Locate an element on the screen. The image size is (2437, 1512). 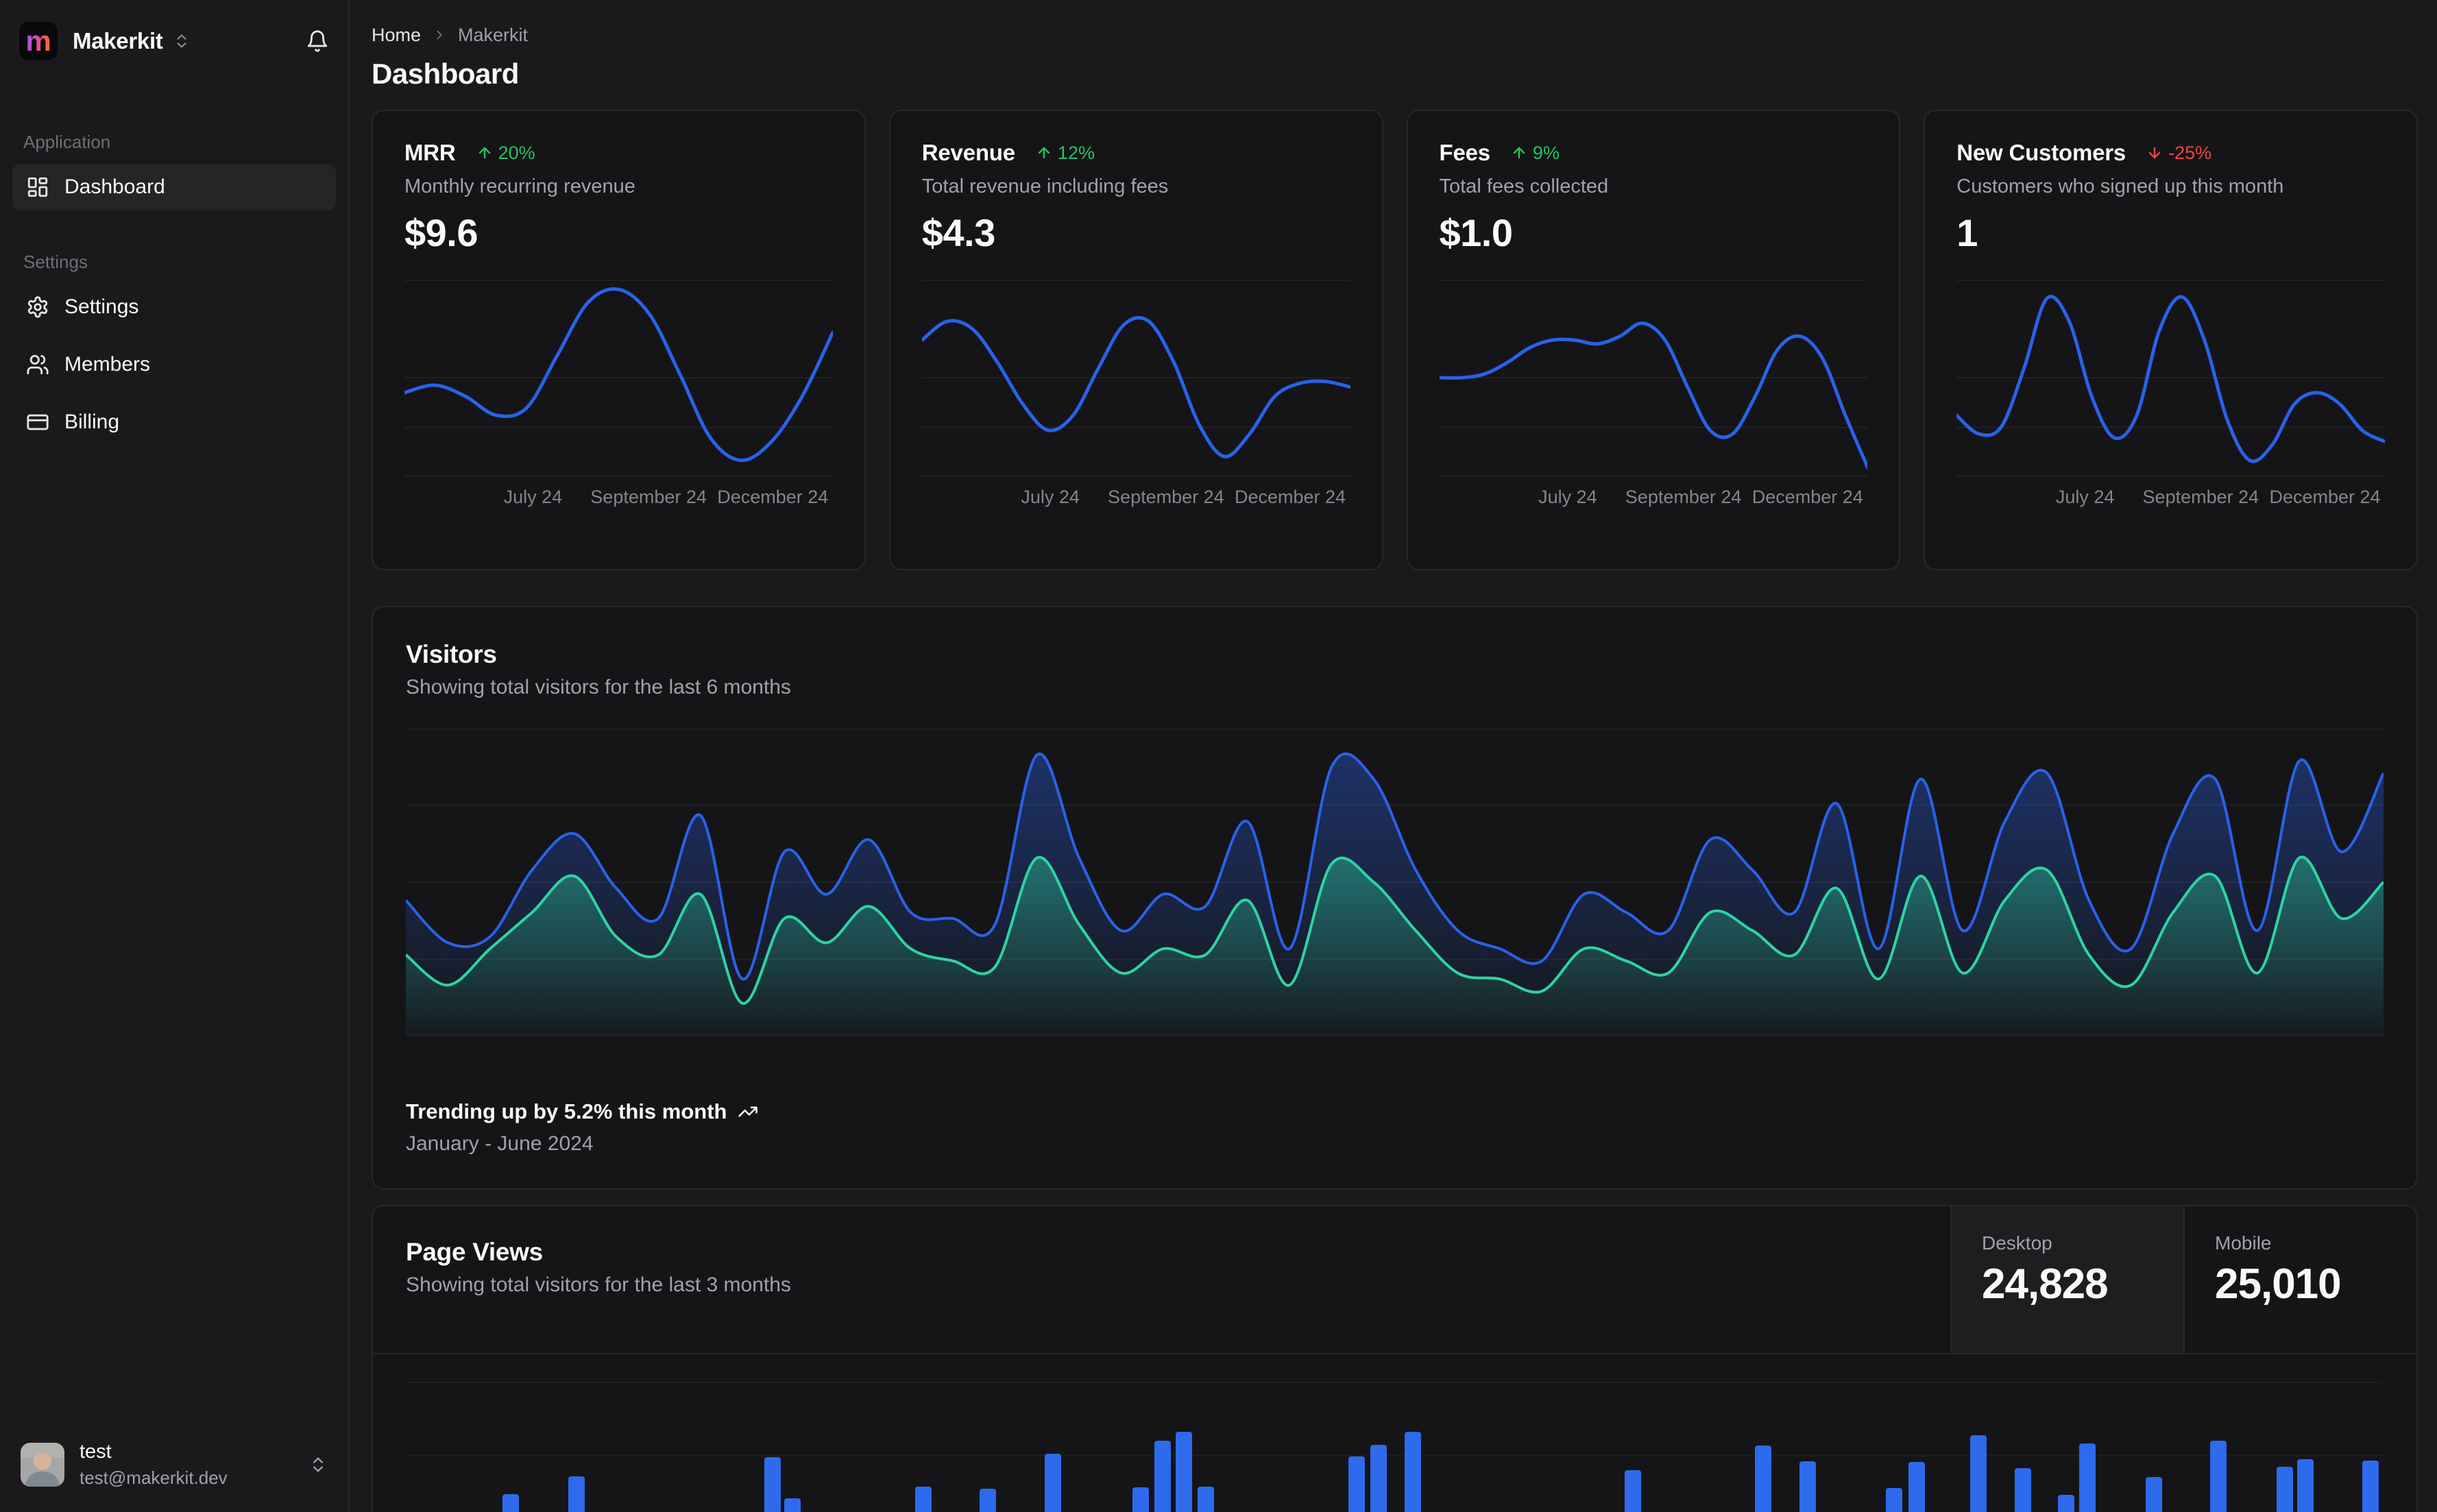
breadcrumb: Home Makerkit is located at coordinates (1395, 35).